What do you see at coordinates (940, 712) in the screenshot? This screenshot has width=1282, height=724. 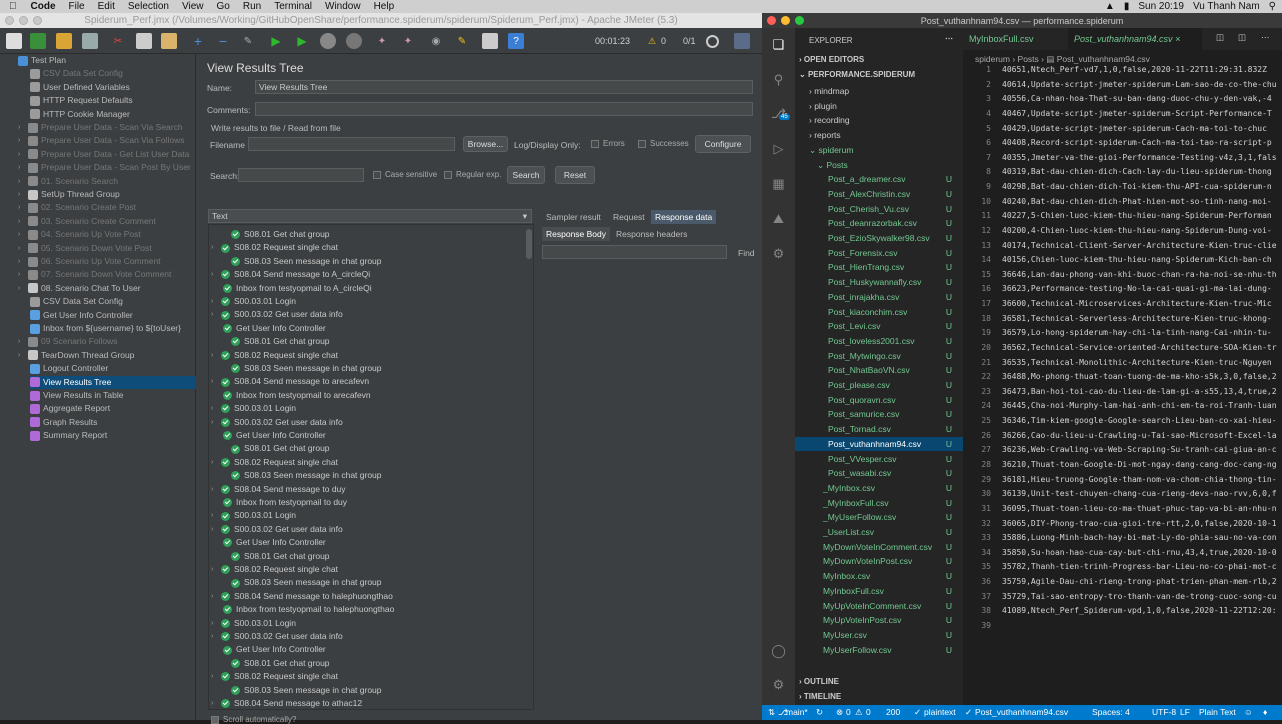 I see `language-mode-indicator: plaintext` at bounding box center [940, 712].